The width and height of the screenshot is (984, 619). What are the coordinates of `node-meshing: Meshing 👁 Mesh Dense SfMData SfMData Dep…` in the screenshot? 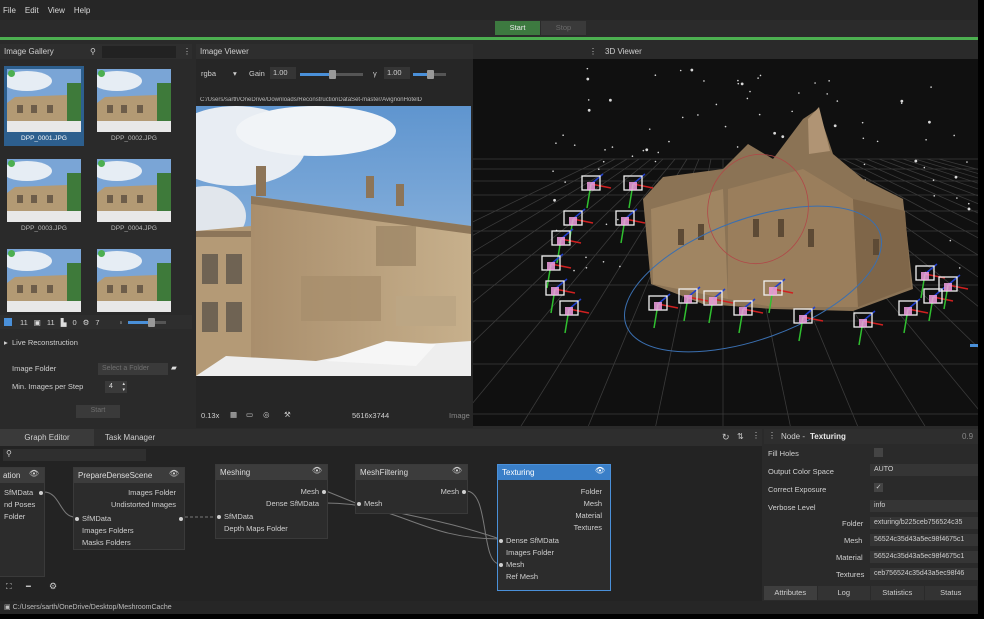 It's located at (271, 501).